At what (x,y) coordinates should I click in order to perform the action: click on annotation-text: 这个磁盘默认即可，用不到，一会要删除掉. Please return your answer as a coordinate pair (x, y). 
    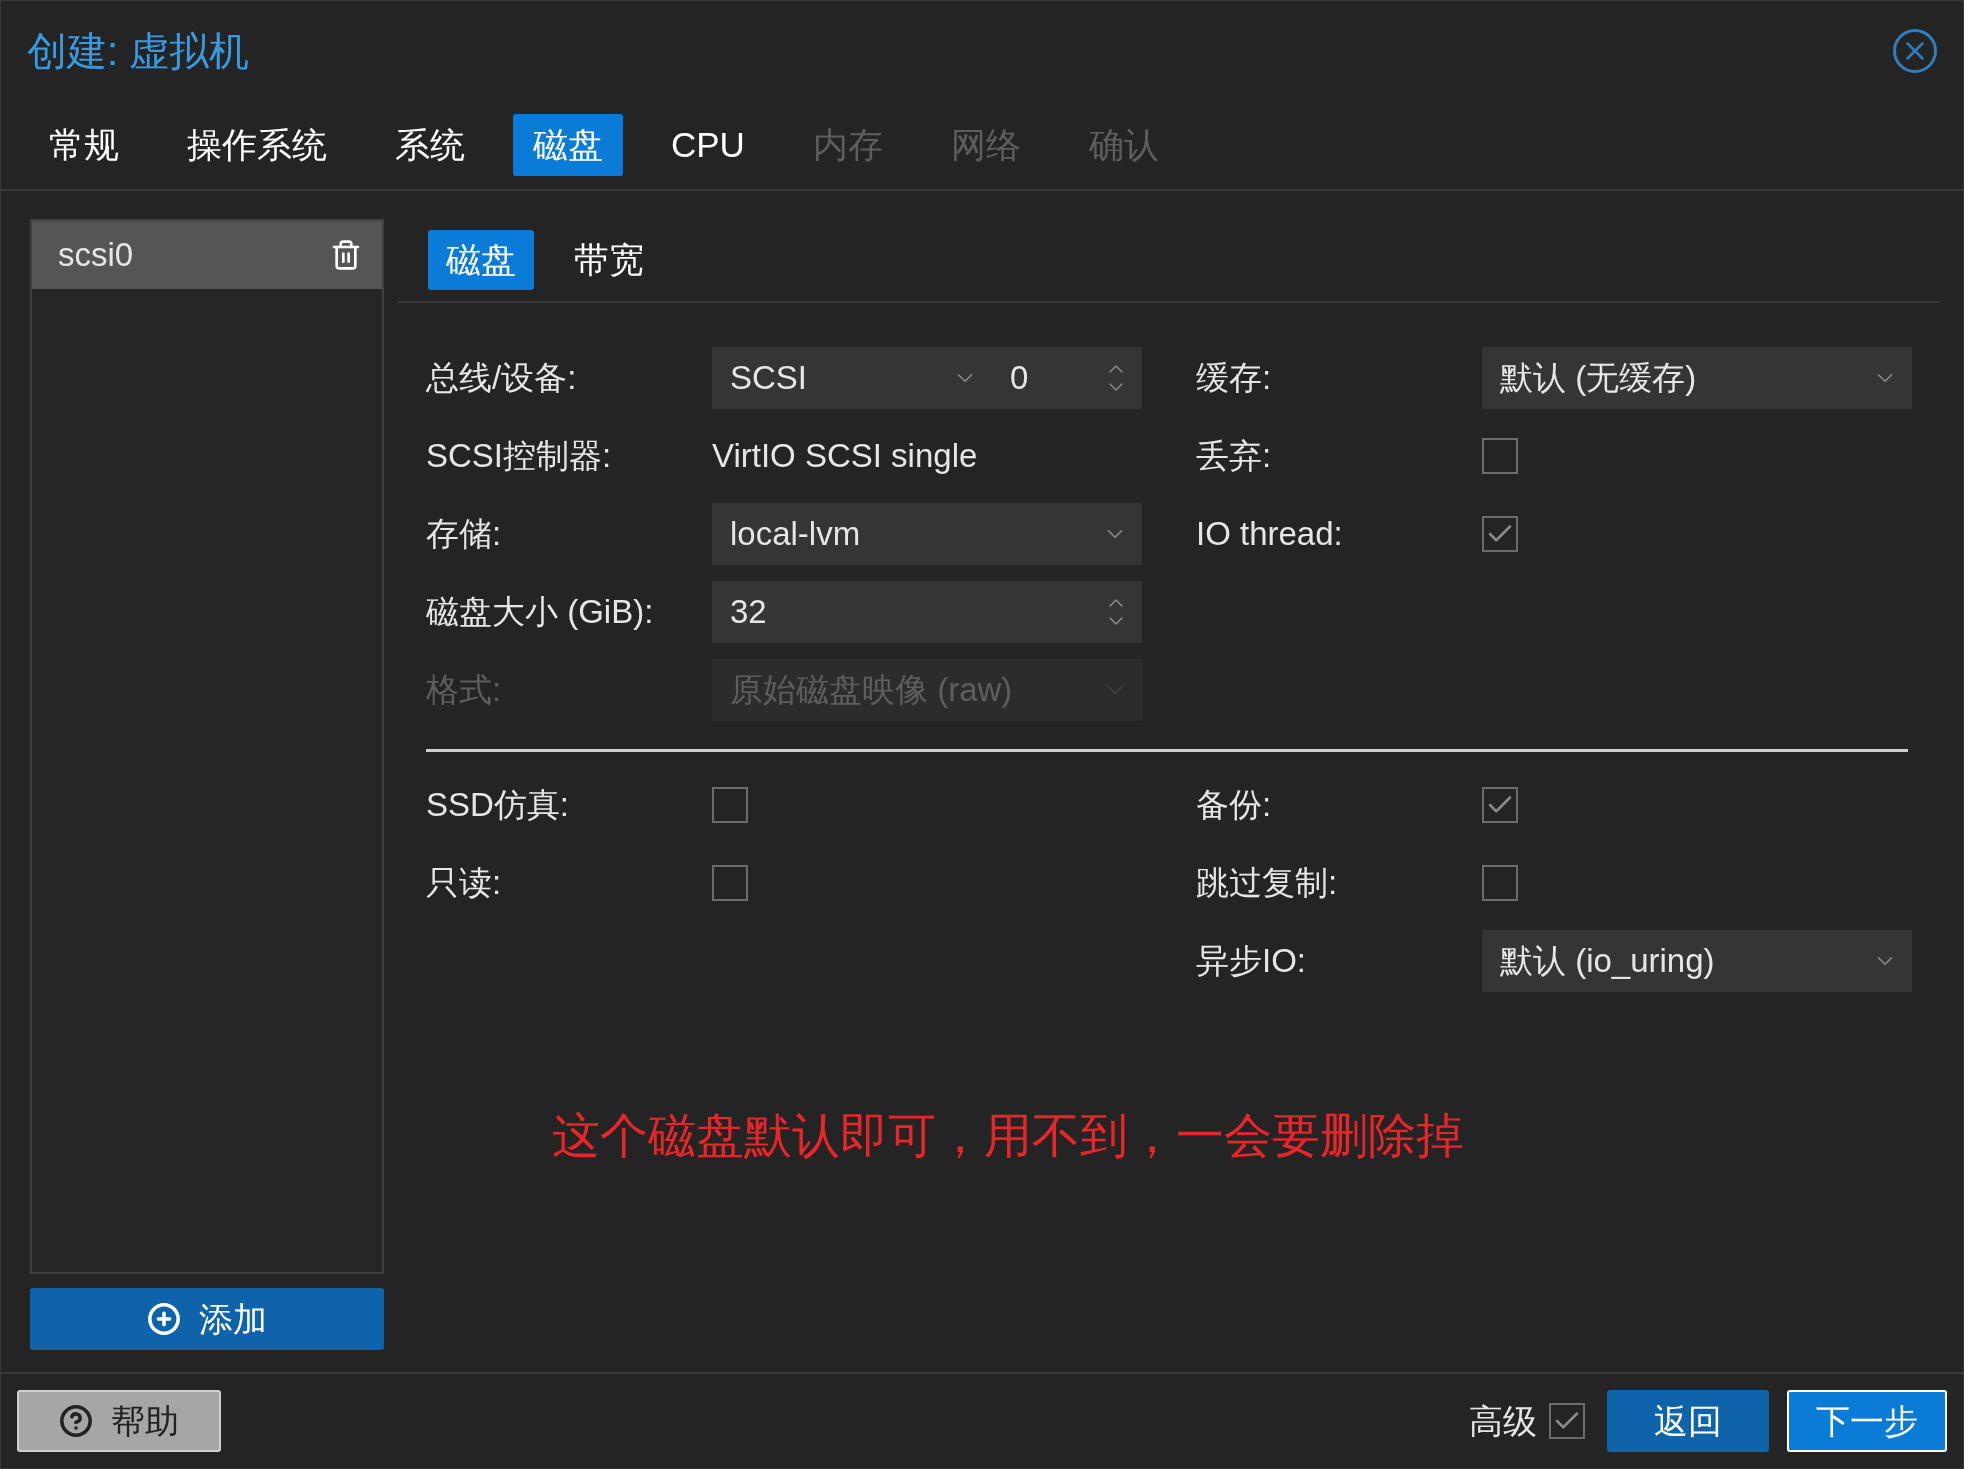
    Looking at the image, I should click on (1008, 1136).